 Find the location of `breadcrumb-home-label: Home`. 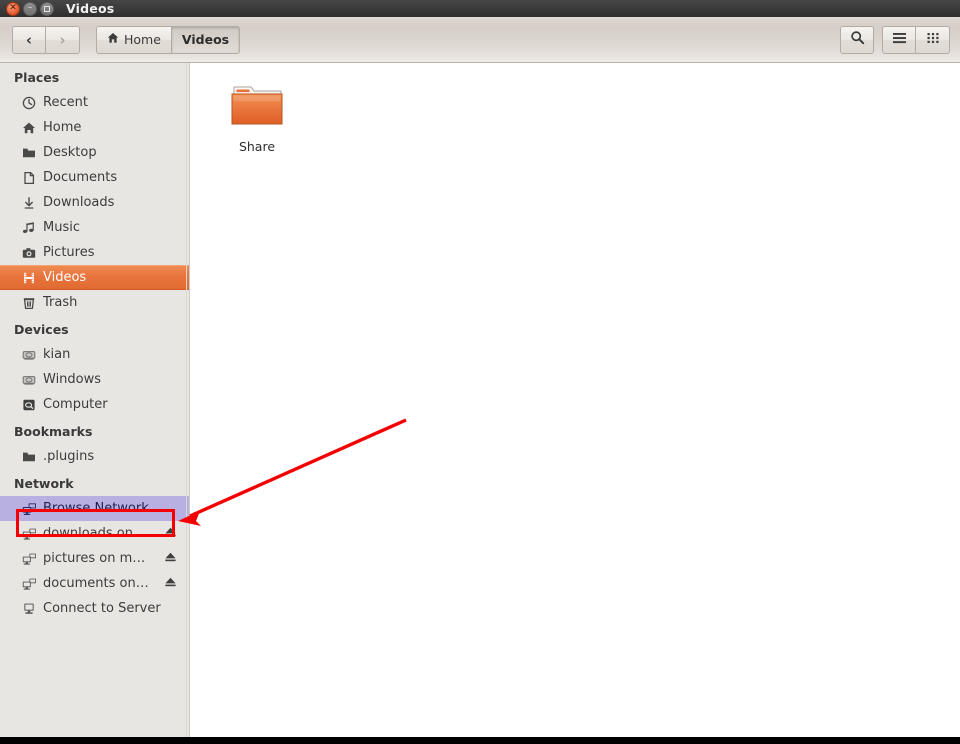

breadcrumb-home-label: Home is located at coordinates (142, 39).